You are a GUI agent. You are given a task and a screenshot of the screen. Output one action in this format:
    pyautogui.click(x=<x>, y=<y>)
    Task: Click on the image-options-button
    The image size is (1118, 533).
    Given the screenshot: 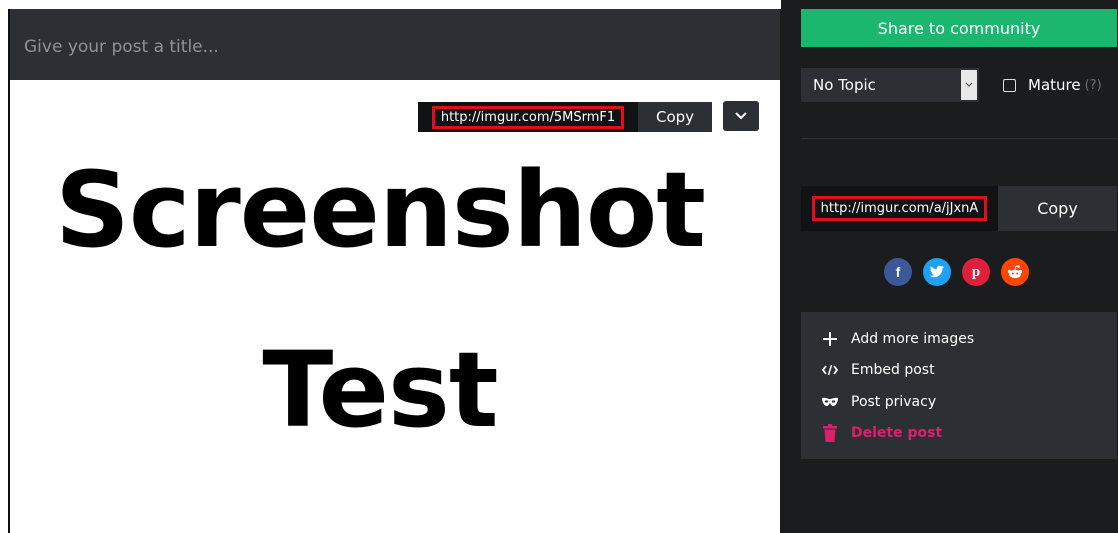 What is the action you would take?
    pyautogui.click(x=741, y=116)
    